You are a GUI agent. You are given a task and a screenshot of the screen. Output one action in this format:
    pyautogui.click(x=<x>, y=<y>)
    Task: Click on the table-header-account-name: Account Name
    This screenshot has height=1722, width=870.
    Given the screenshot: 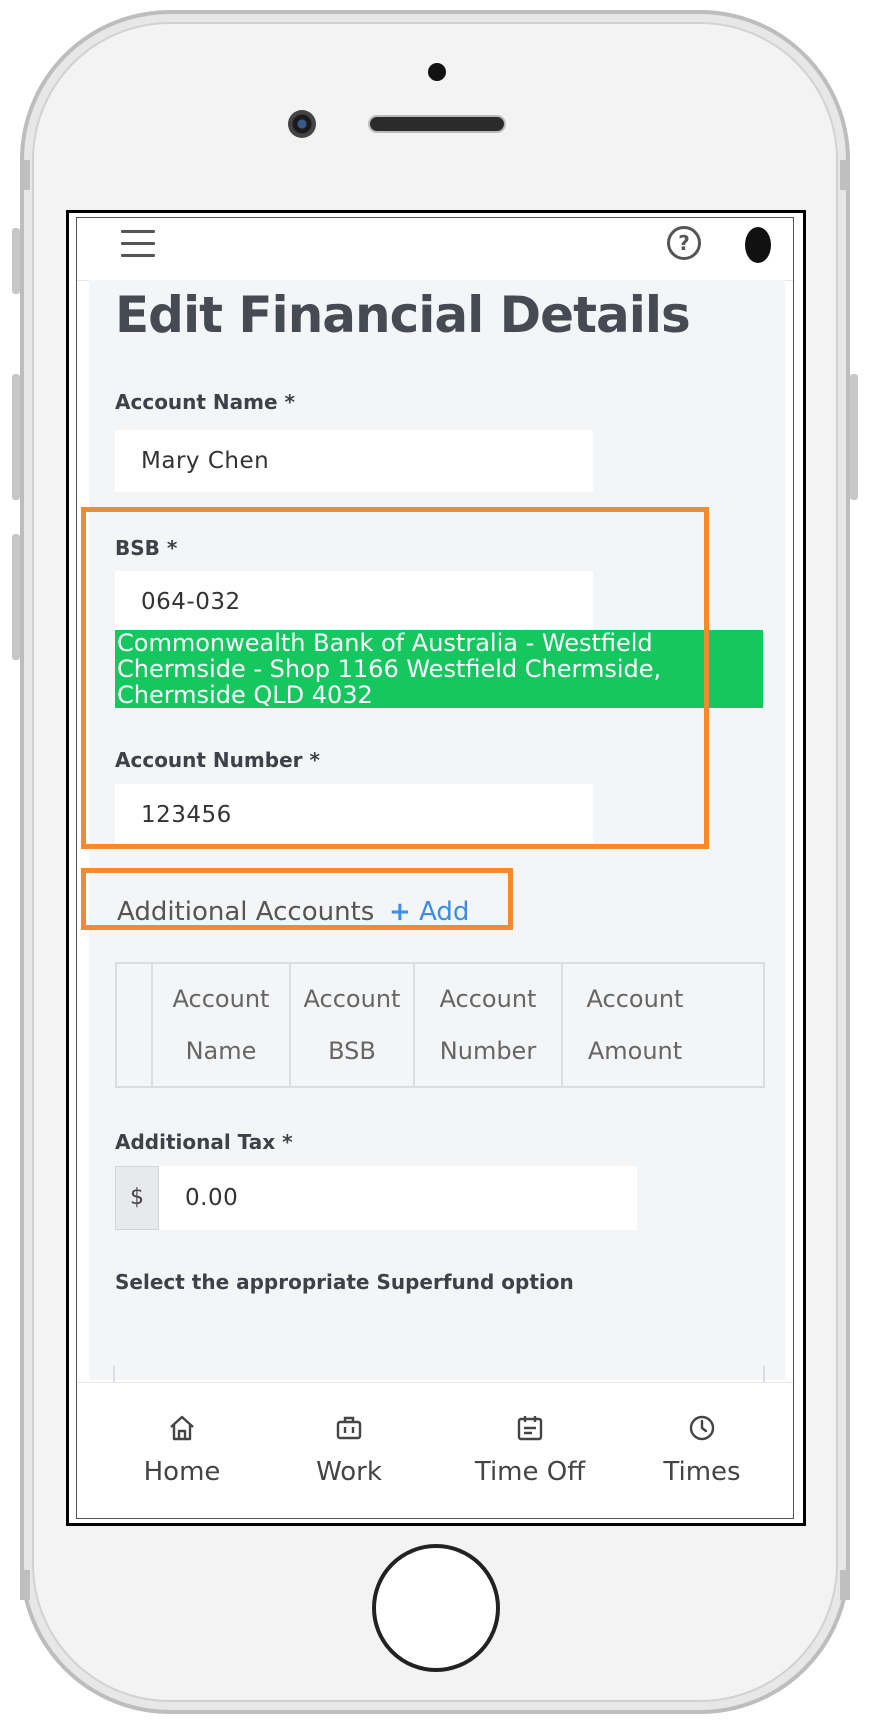 What is the action you would take?
    pyautogui.click(x=220, y=1025)
    